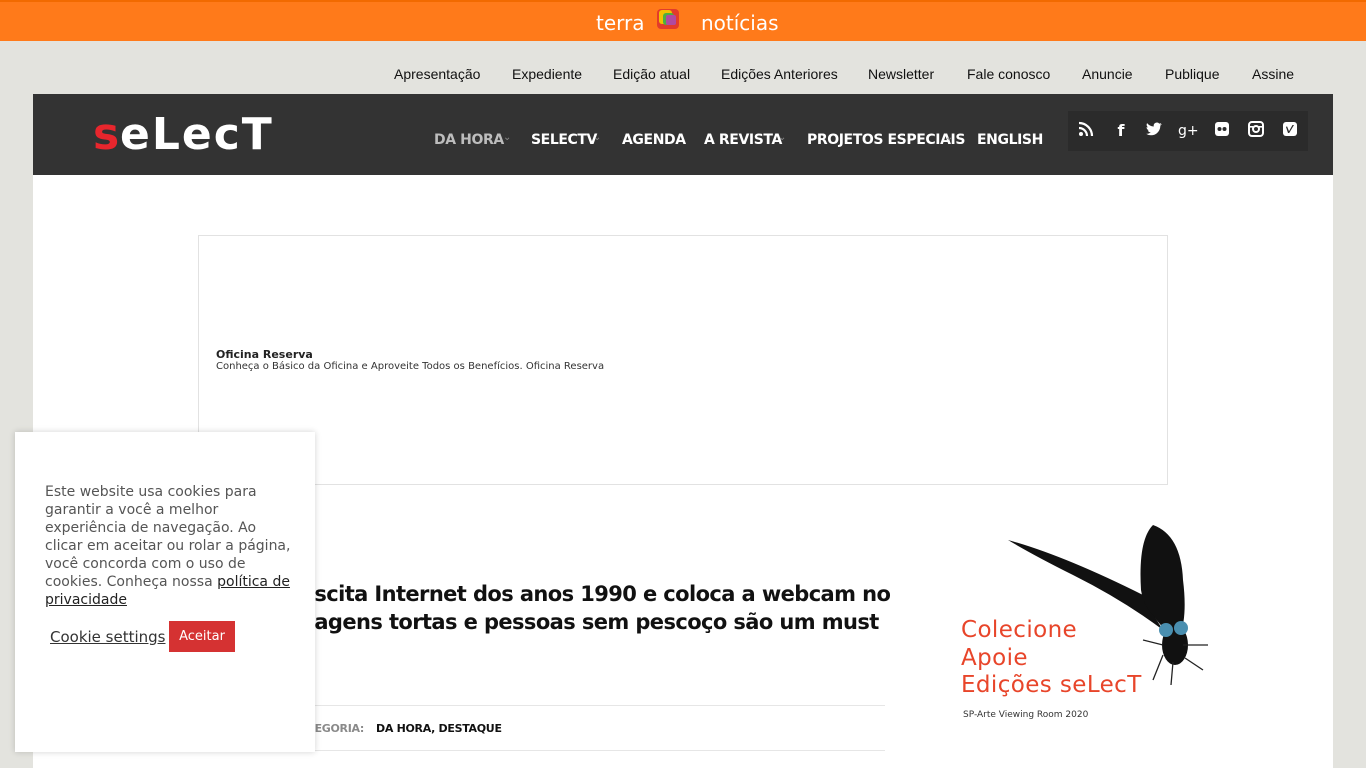  Describe the element at coordinates (1192, 74) in the screenshot. I see `util-nav-publique: Publique` at that location.